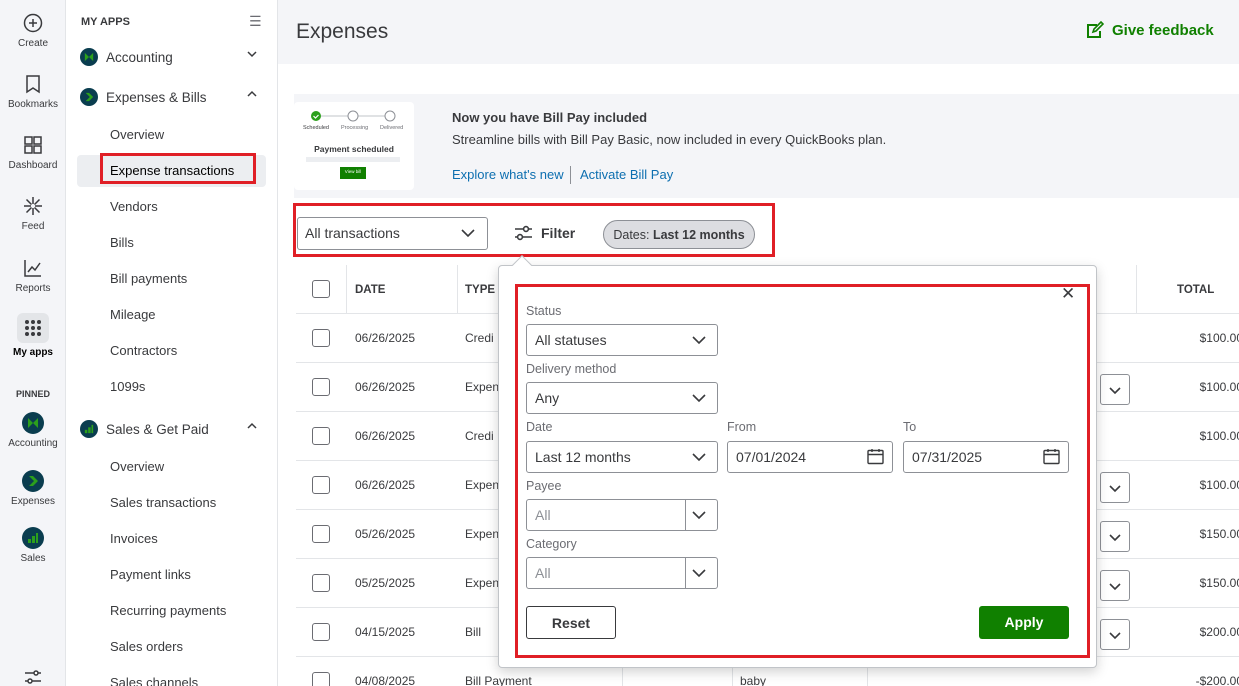 The width and height of the screenshot is (1239, 686). Describe the element at coordinates (355, 128) in the screenshot. I see `illustration-step-processing: Processing` at that location.